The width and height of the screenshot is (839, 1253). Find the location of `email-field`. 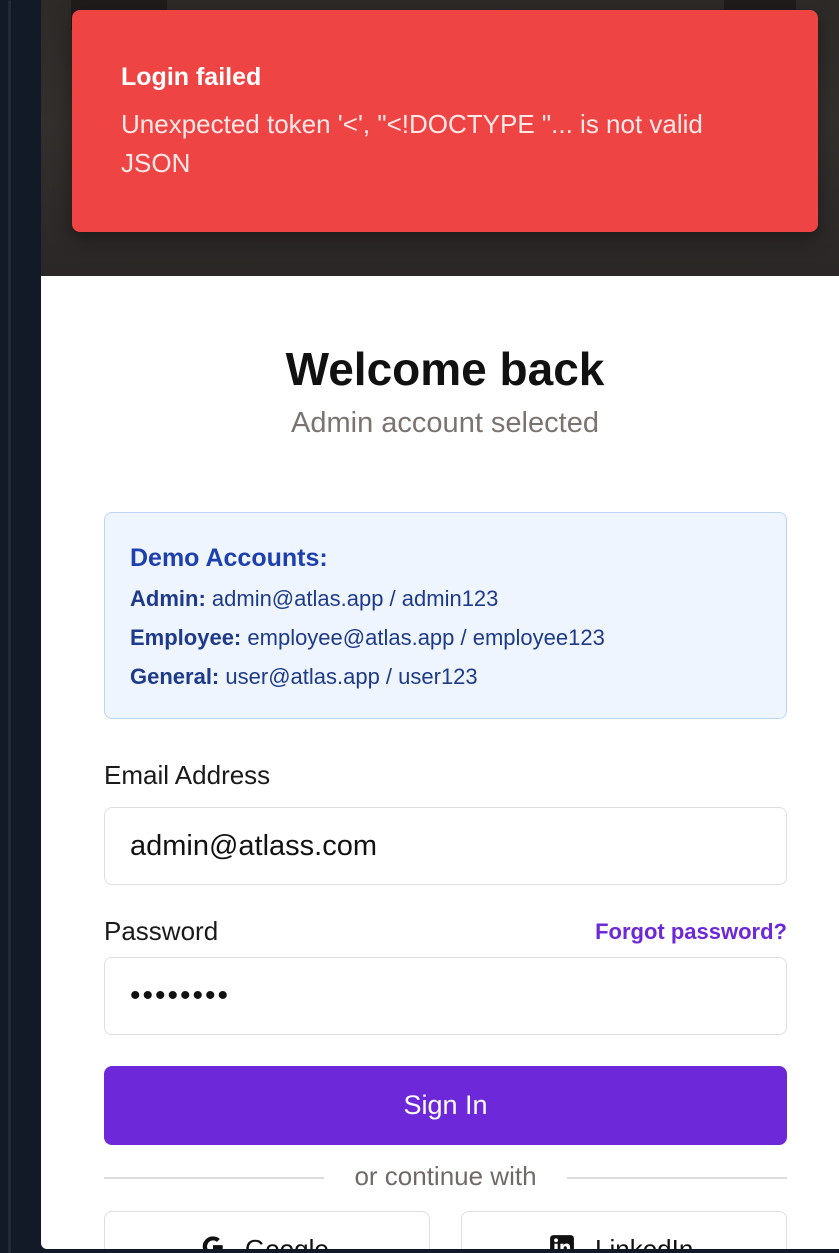

email-field is located at coordinates (445, 846).